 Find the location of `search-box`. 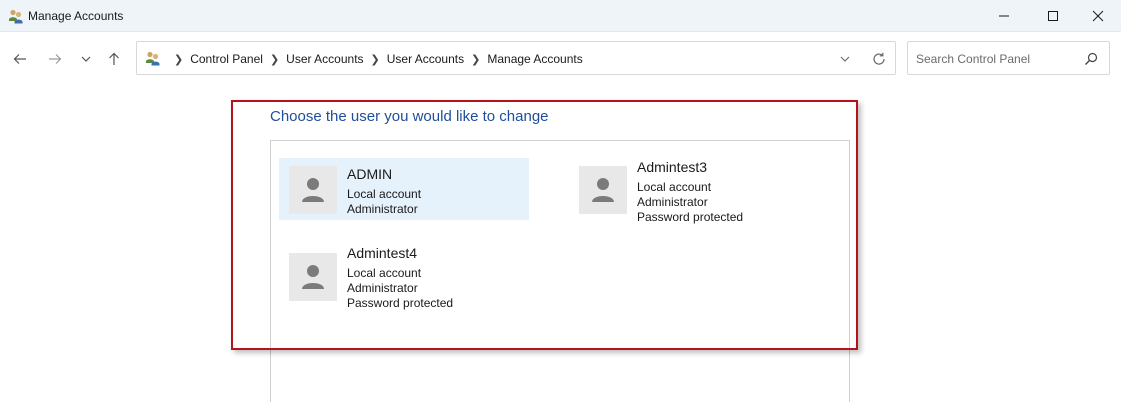

search-box is located at coordinates (1008, 58).